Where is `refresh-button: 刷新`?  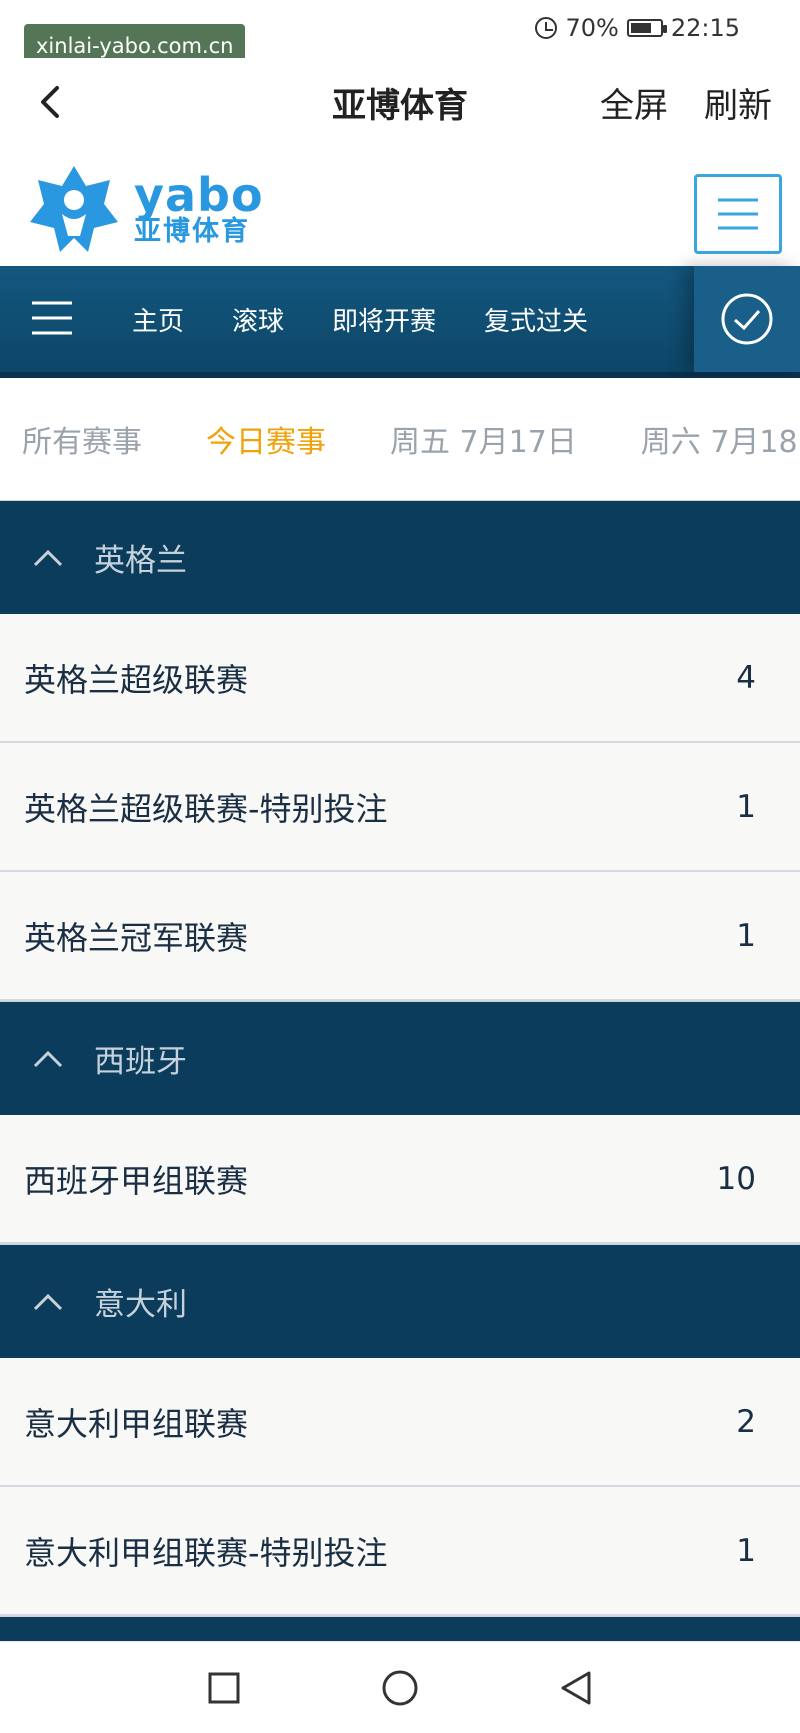 refresh-button: 刷新 is located at coordinates (738, 102).